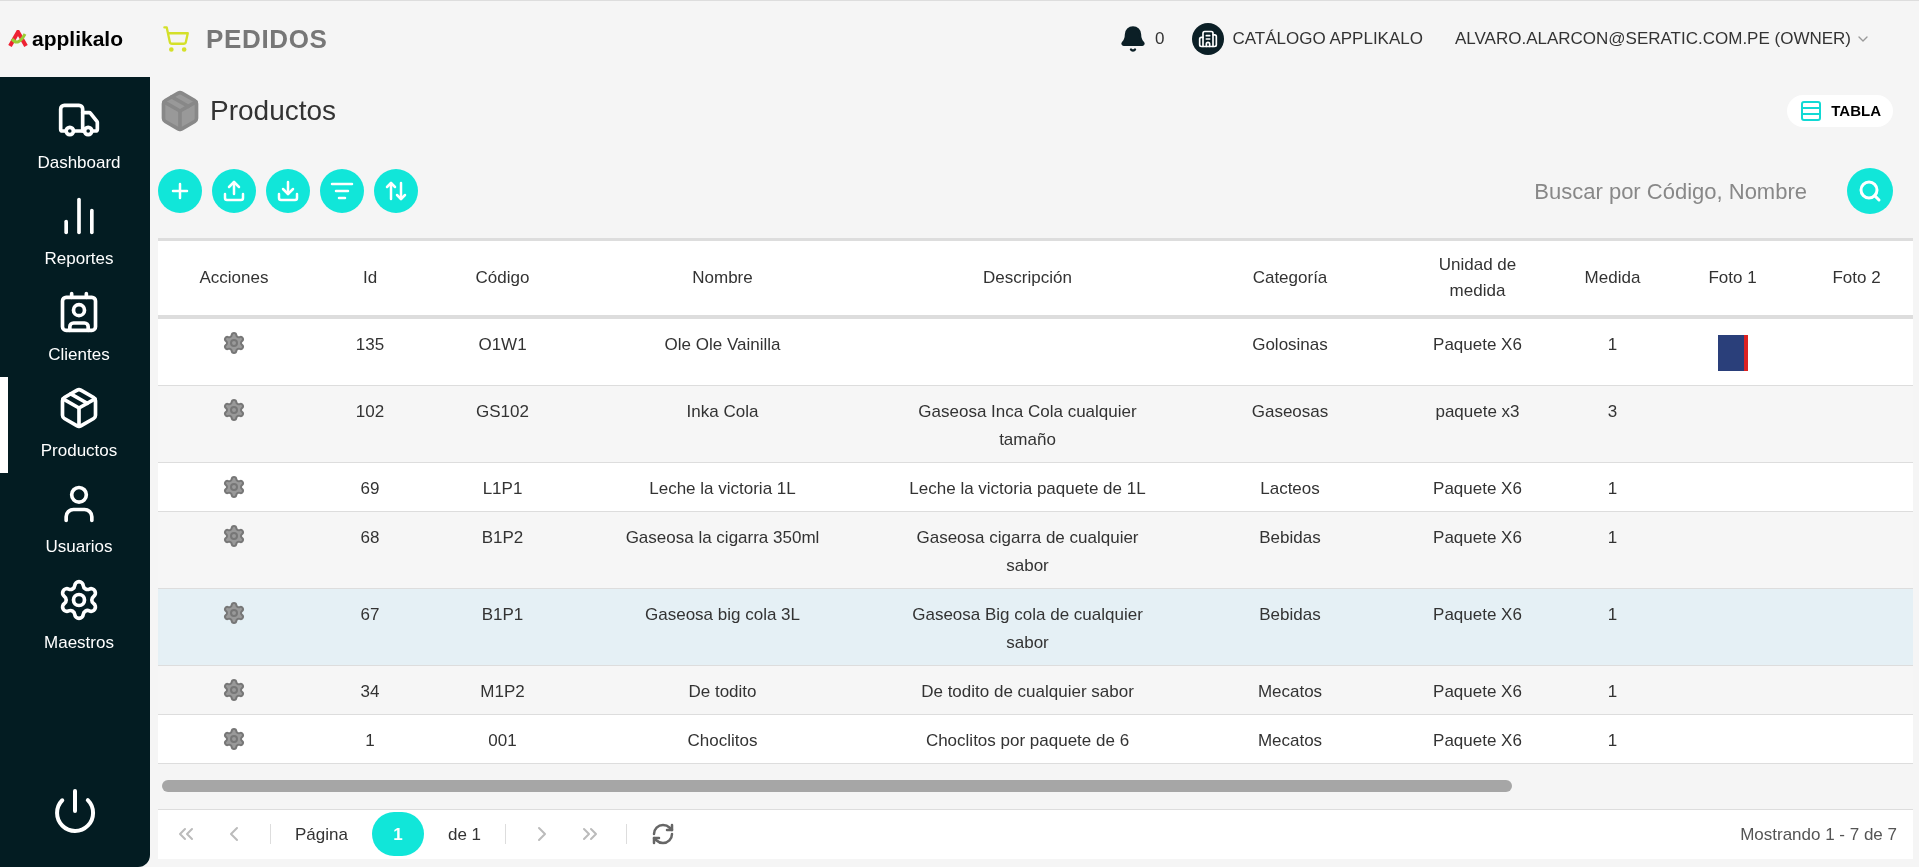  Describe the element at coordinates (502, 691) in the screenshot. I see `table-cell: M1P2` at that location.